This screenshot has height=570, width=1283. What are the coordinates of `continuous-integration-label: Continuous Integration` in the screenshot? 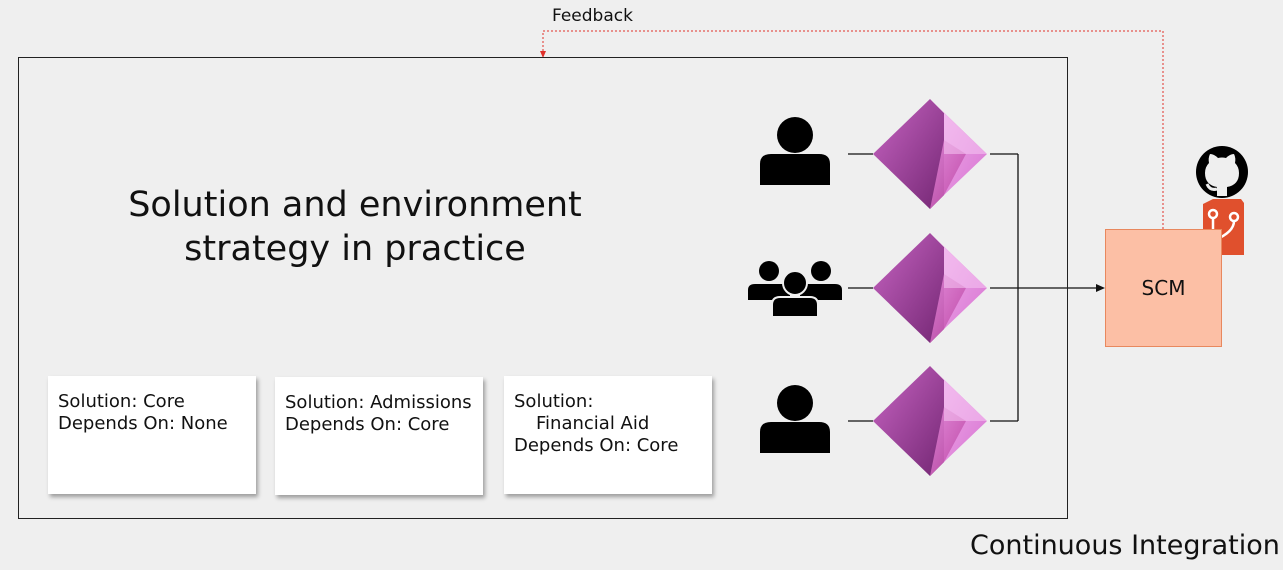 It's located at (1125, 545).